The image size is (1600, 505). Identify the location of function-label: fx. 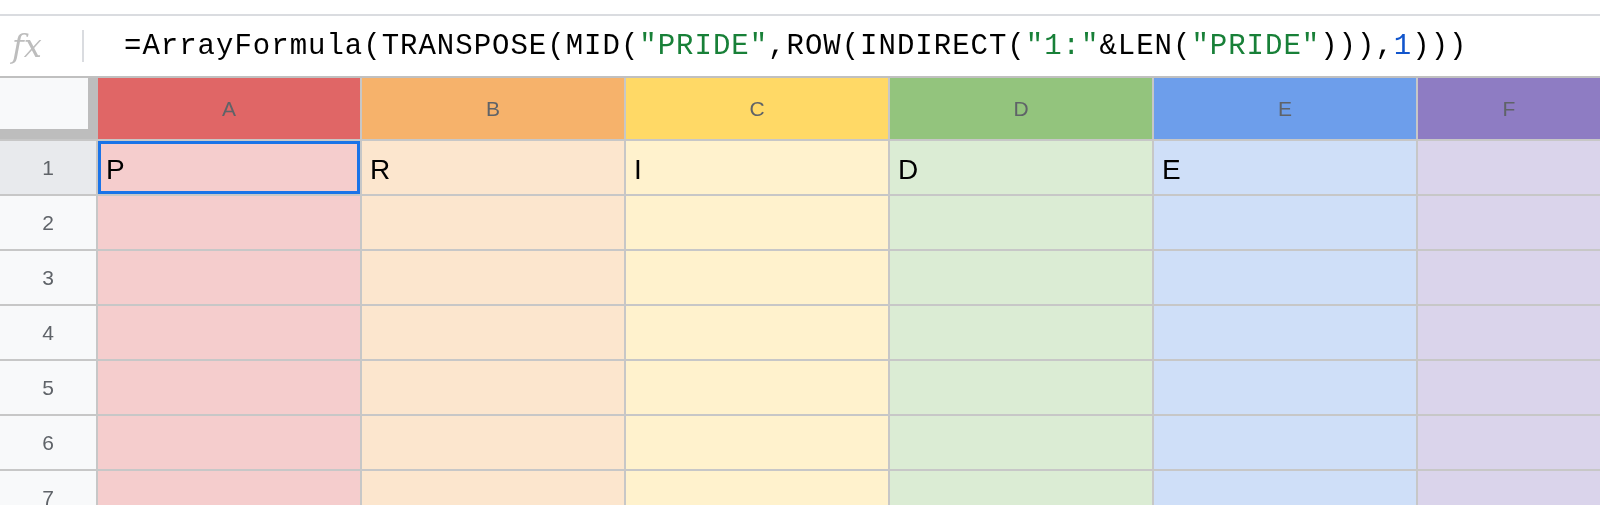
(27, 46).